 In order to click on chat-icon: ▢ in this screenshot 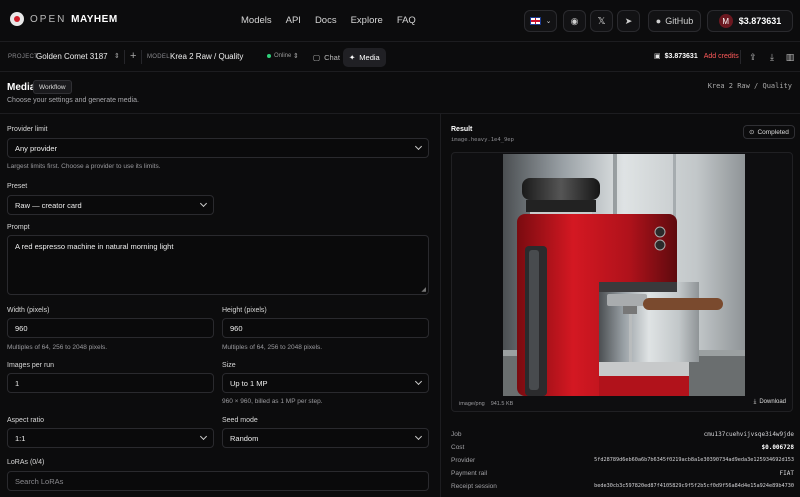, I will do `click(317, 57)`.